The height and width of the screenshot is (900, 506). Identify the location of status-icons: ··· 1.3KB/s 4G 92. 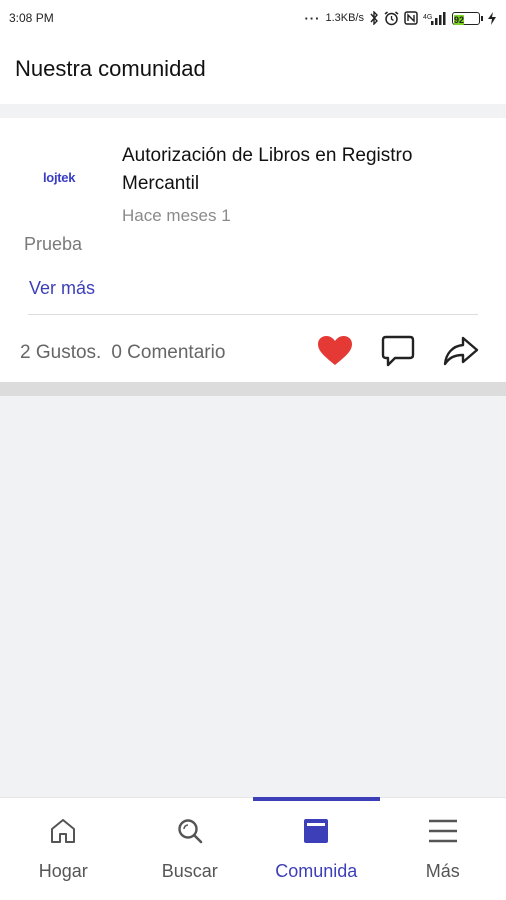
(400, 18).